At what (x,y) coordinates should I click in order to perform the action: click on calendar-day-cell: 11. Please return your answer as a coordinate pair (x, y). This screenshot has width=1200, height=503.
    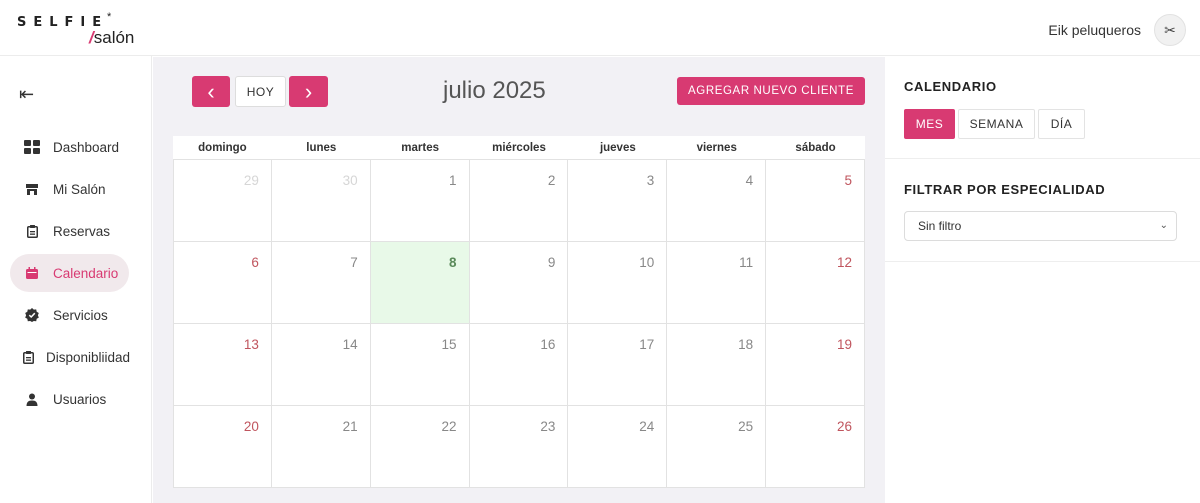
    Looking at the image, I should click on (717, 283).